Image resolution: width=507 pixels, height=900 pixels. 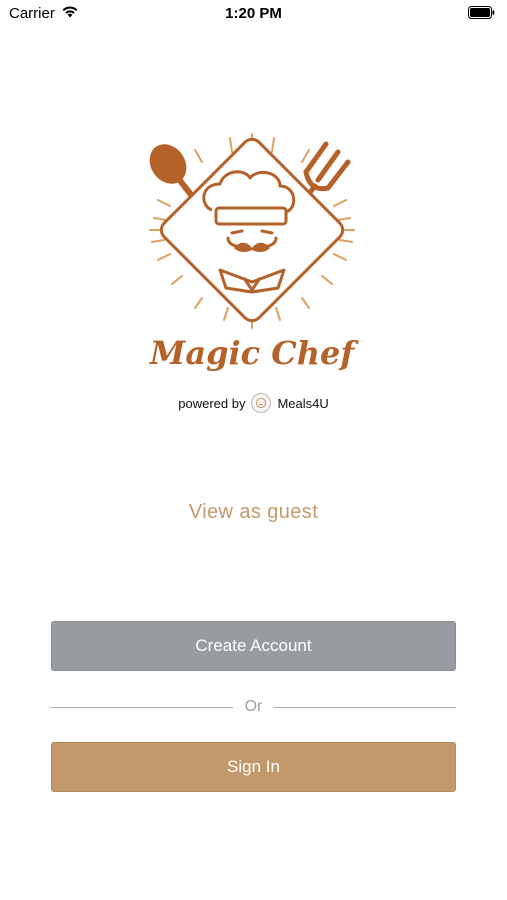 I want to click on create-account-button: Create Account, so click(x=253, y=646).